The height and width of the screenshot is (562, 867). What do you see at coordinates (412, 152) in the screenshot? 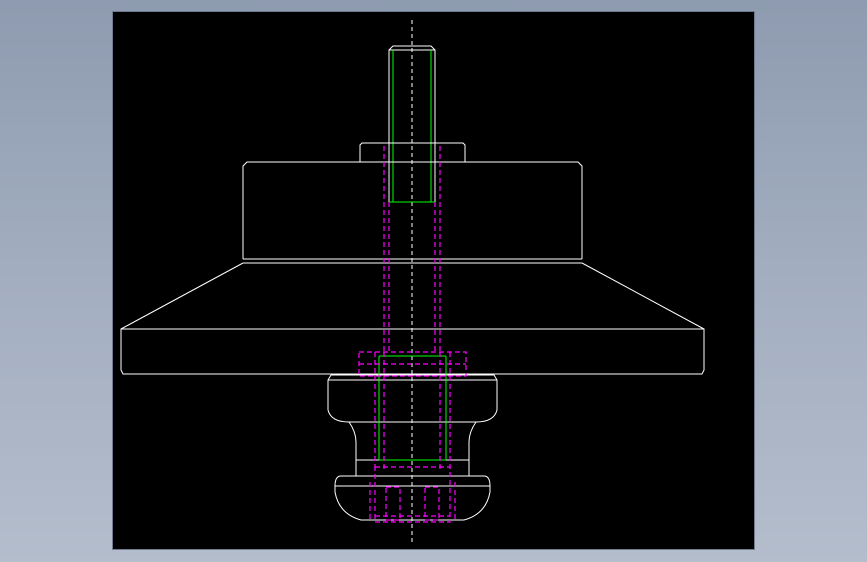
I see `collar-outline` at bounding box center [412, 152].